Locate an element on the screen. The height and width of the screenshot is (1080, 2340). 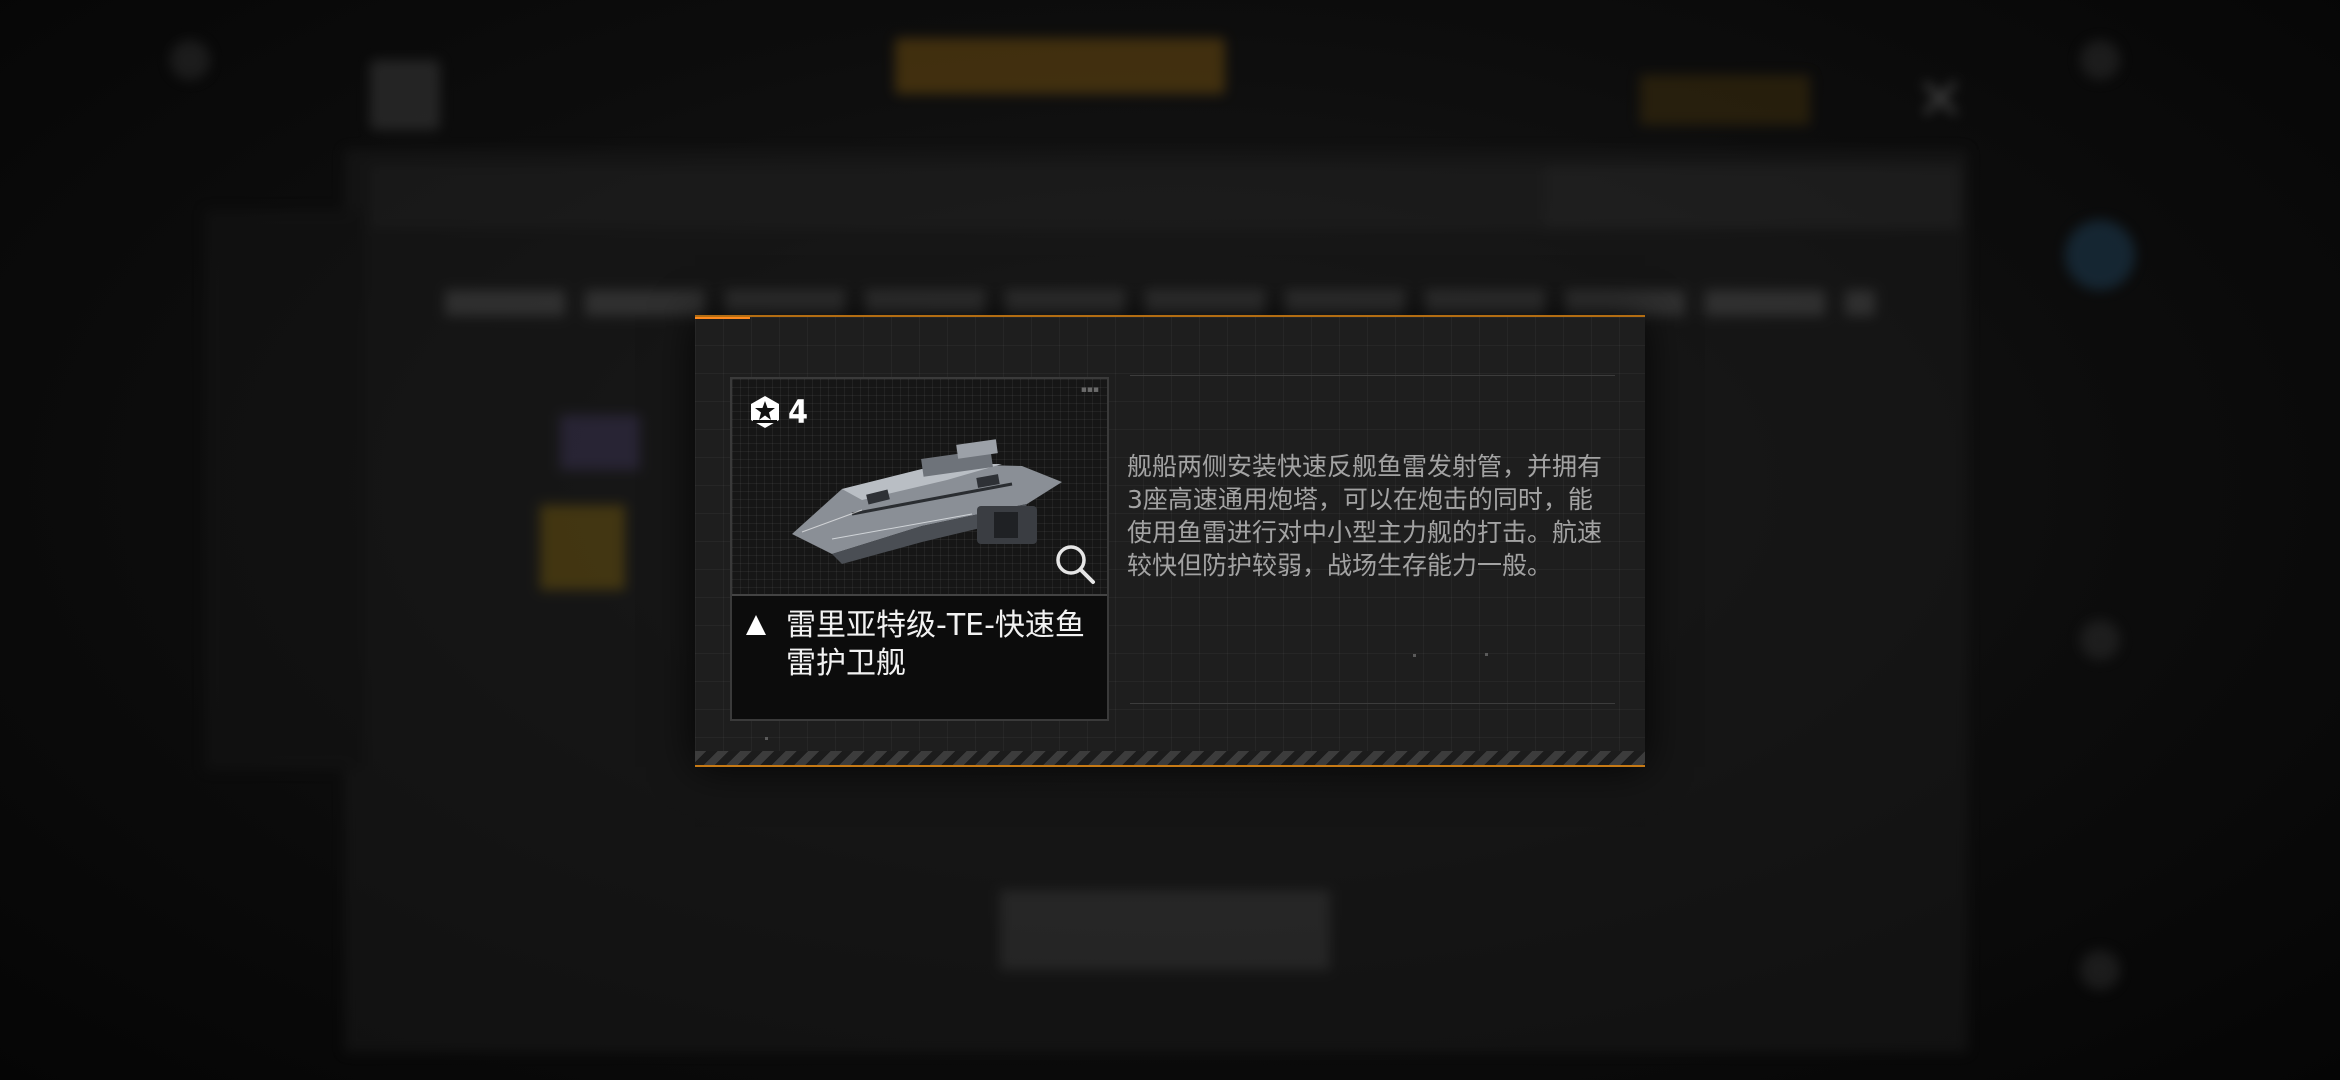
background-gold-banner is located at coordinates (1060, 66).